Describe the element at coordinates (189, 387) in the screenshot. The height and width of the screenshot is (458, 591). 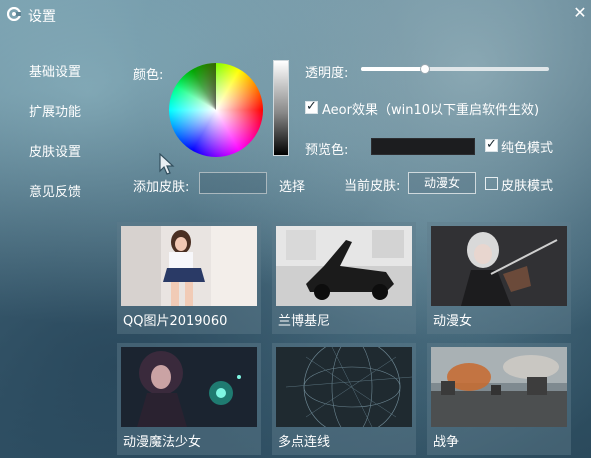
I see `skin-thumbnail-magic-girl` at that location.